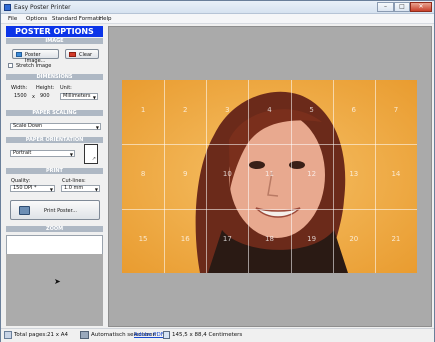 The width and height of the screenshot is (435, 342). I want to click on tile-number: 7, so click(396, 110).